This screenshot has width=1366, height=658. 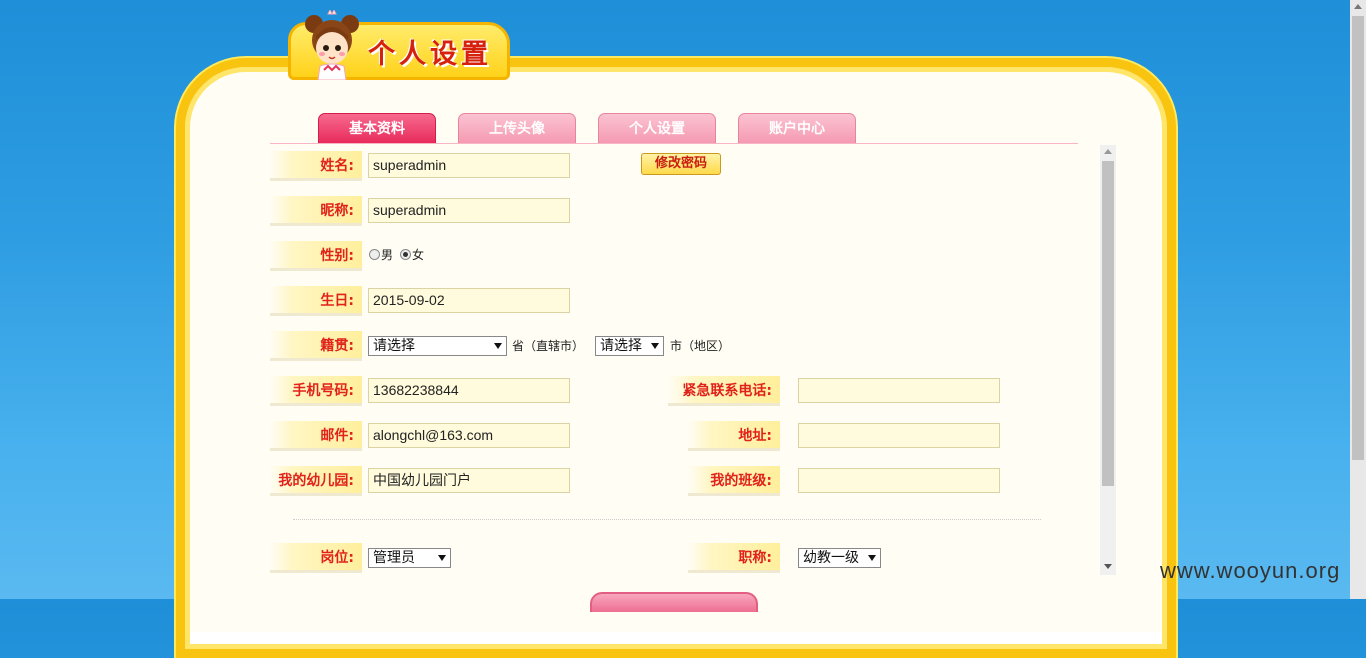 What do you see at coordinates (831, 558) in the screenshot?
I see `title-select-value: 幼教一级` at bounding box center [831, 558].